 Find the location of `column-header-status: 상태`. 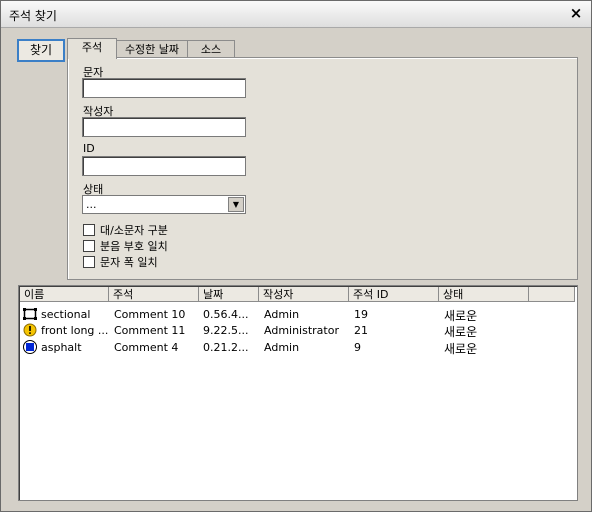

column-header-status: 상태 is located at coordinates (484, 294).